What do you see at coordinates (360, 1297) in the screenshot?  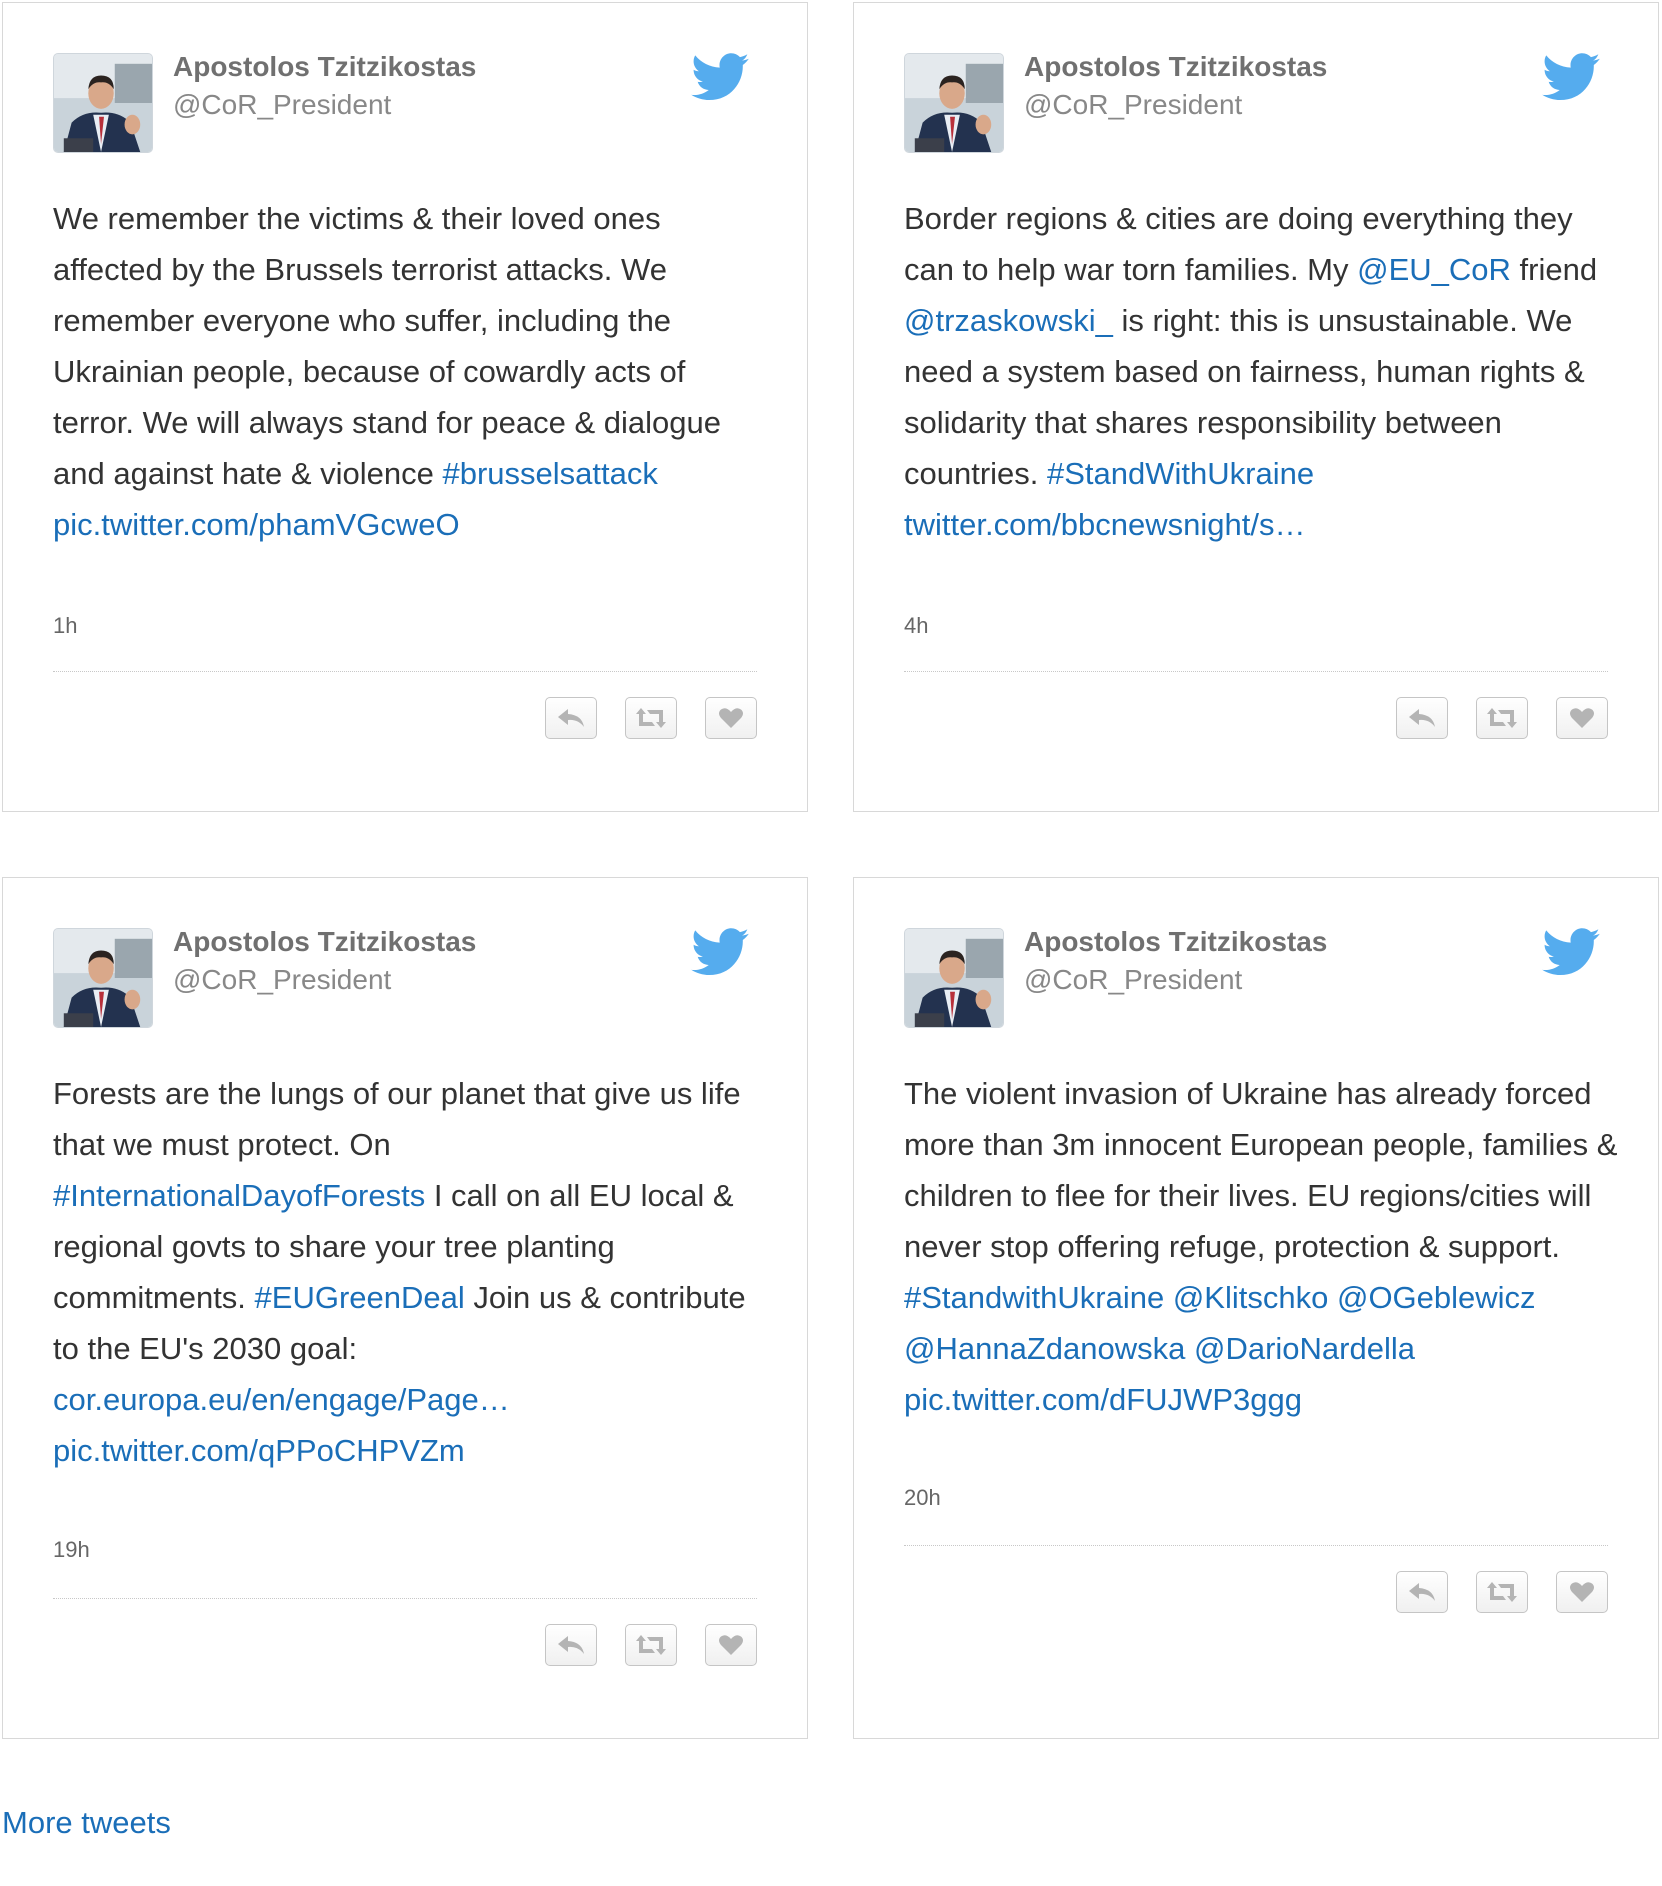 I see `tweet-link: #EUGreenDeal` at bounding box center [360, 1297].